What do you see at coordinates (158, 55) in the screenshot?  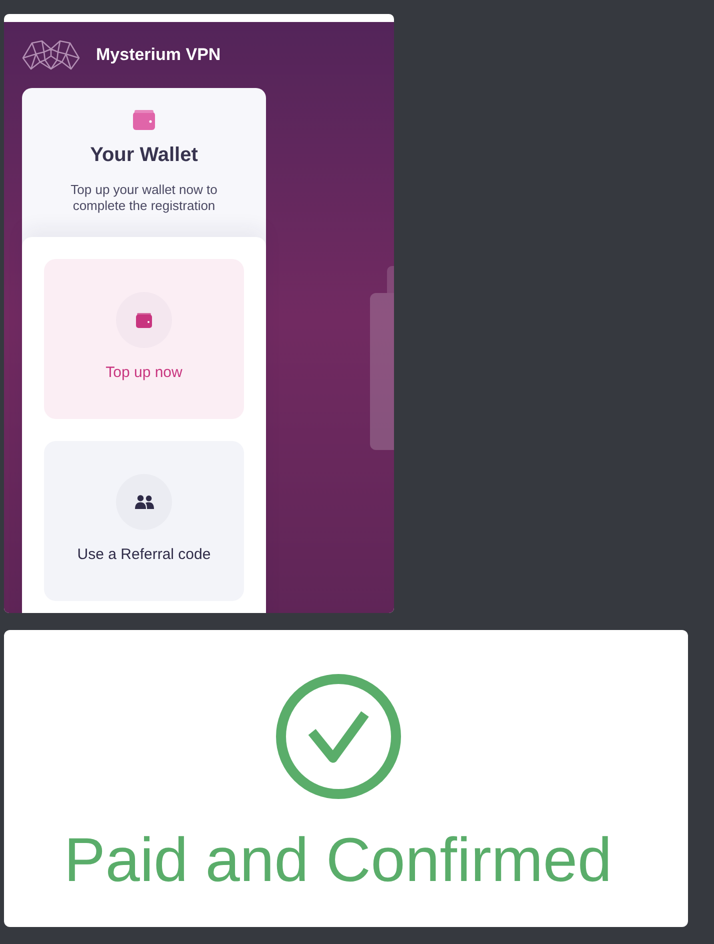 I see `app-name: Mysterium VPN` at bounding box center [158, 55].